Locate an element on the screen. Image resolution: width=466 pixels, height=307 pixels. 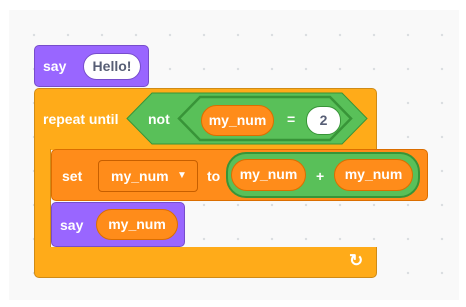
say-variable-block: say my_num is located at coordinates (118, 224).